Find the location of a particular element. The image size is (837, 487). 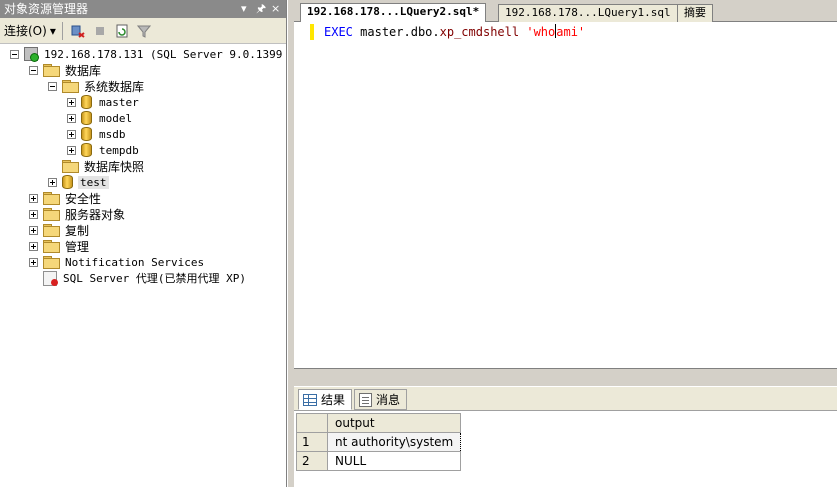

close-icon: × is located at coordinates (275, 9).